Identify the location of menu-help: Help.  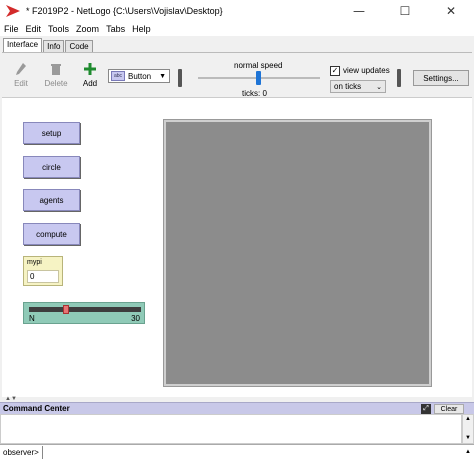
(141, 29).